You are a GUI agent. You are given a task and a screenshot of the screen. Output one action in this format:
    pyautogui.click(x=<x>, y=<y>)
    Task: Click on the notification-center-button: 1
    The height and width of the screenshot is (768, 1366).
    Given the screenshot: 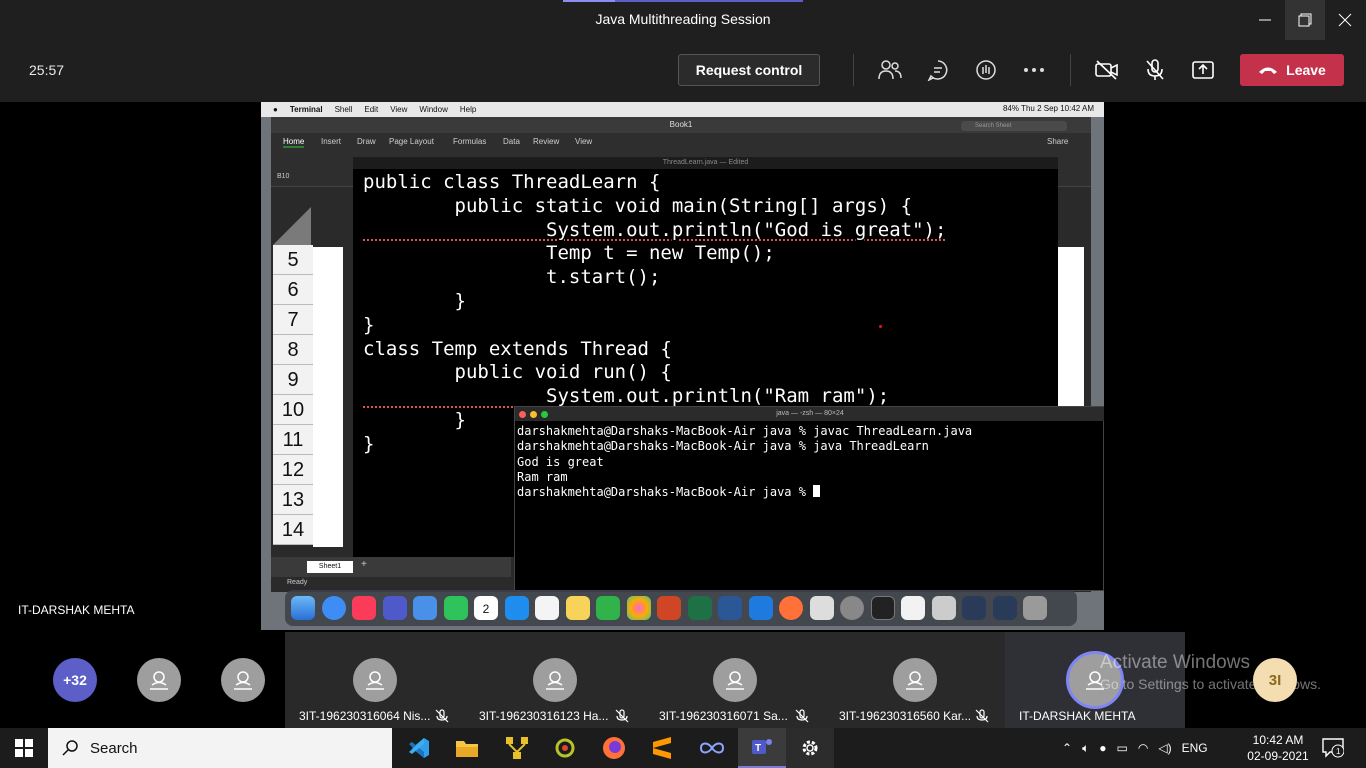 What is the action you would take?
    pyautogui.click(x=1333, y=750)
    